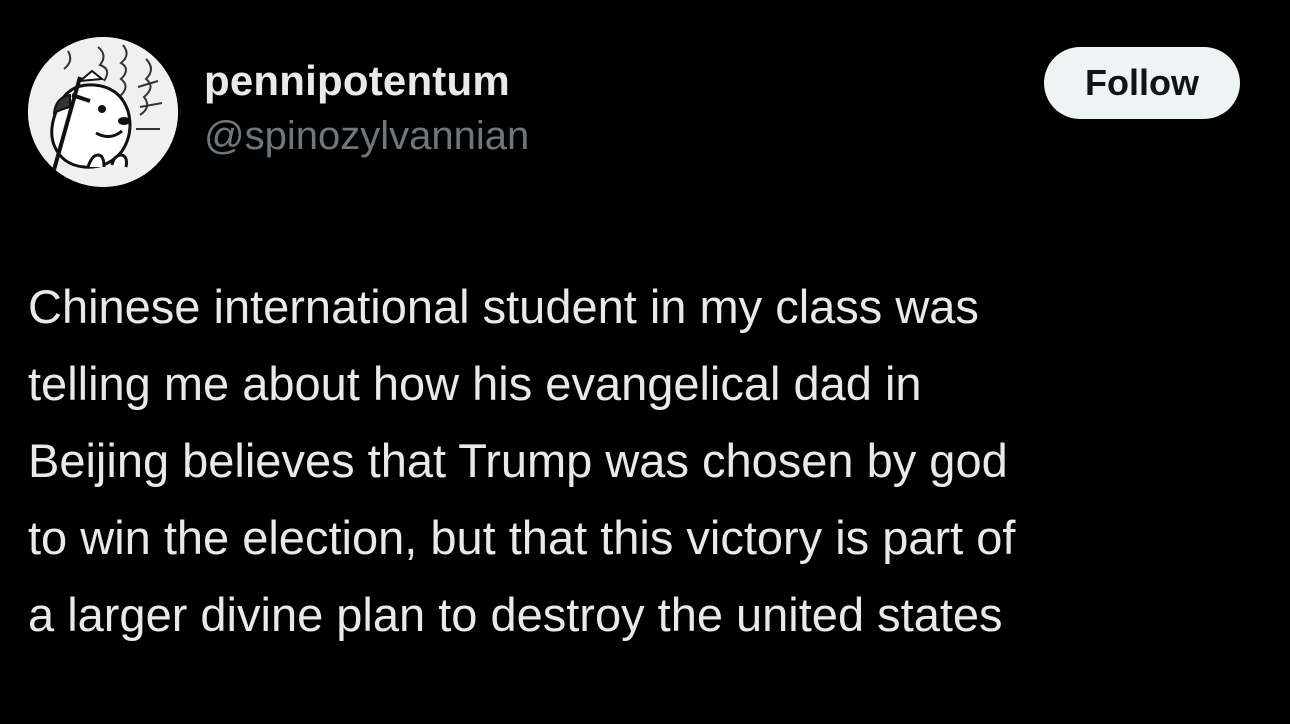 Image resolution: width=1290 pixels, height=724 pixels. Describe the element at coordinates (366, 81) in the screenshot. I see `display-name: pennipotentum` at that location.